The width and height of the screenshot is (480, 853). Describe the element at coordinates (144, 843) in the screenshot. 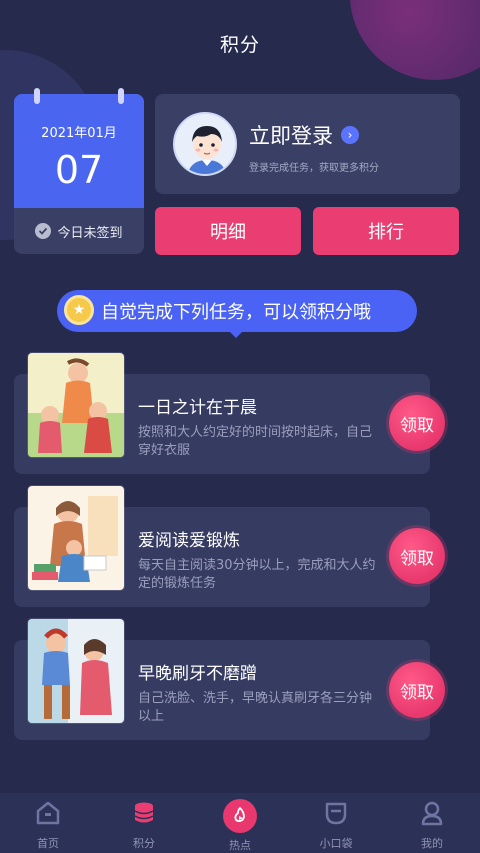

I see `tab-label: 积分` at that location.